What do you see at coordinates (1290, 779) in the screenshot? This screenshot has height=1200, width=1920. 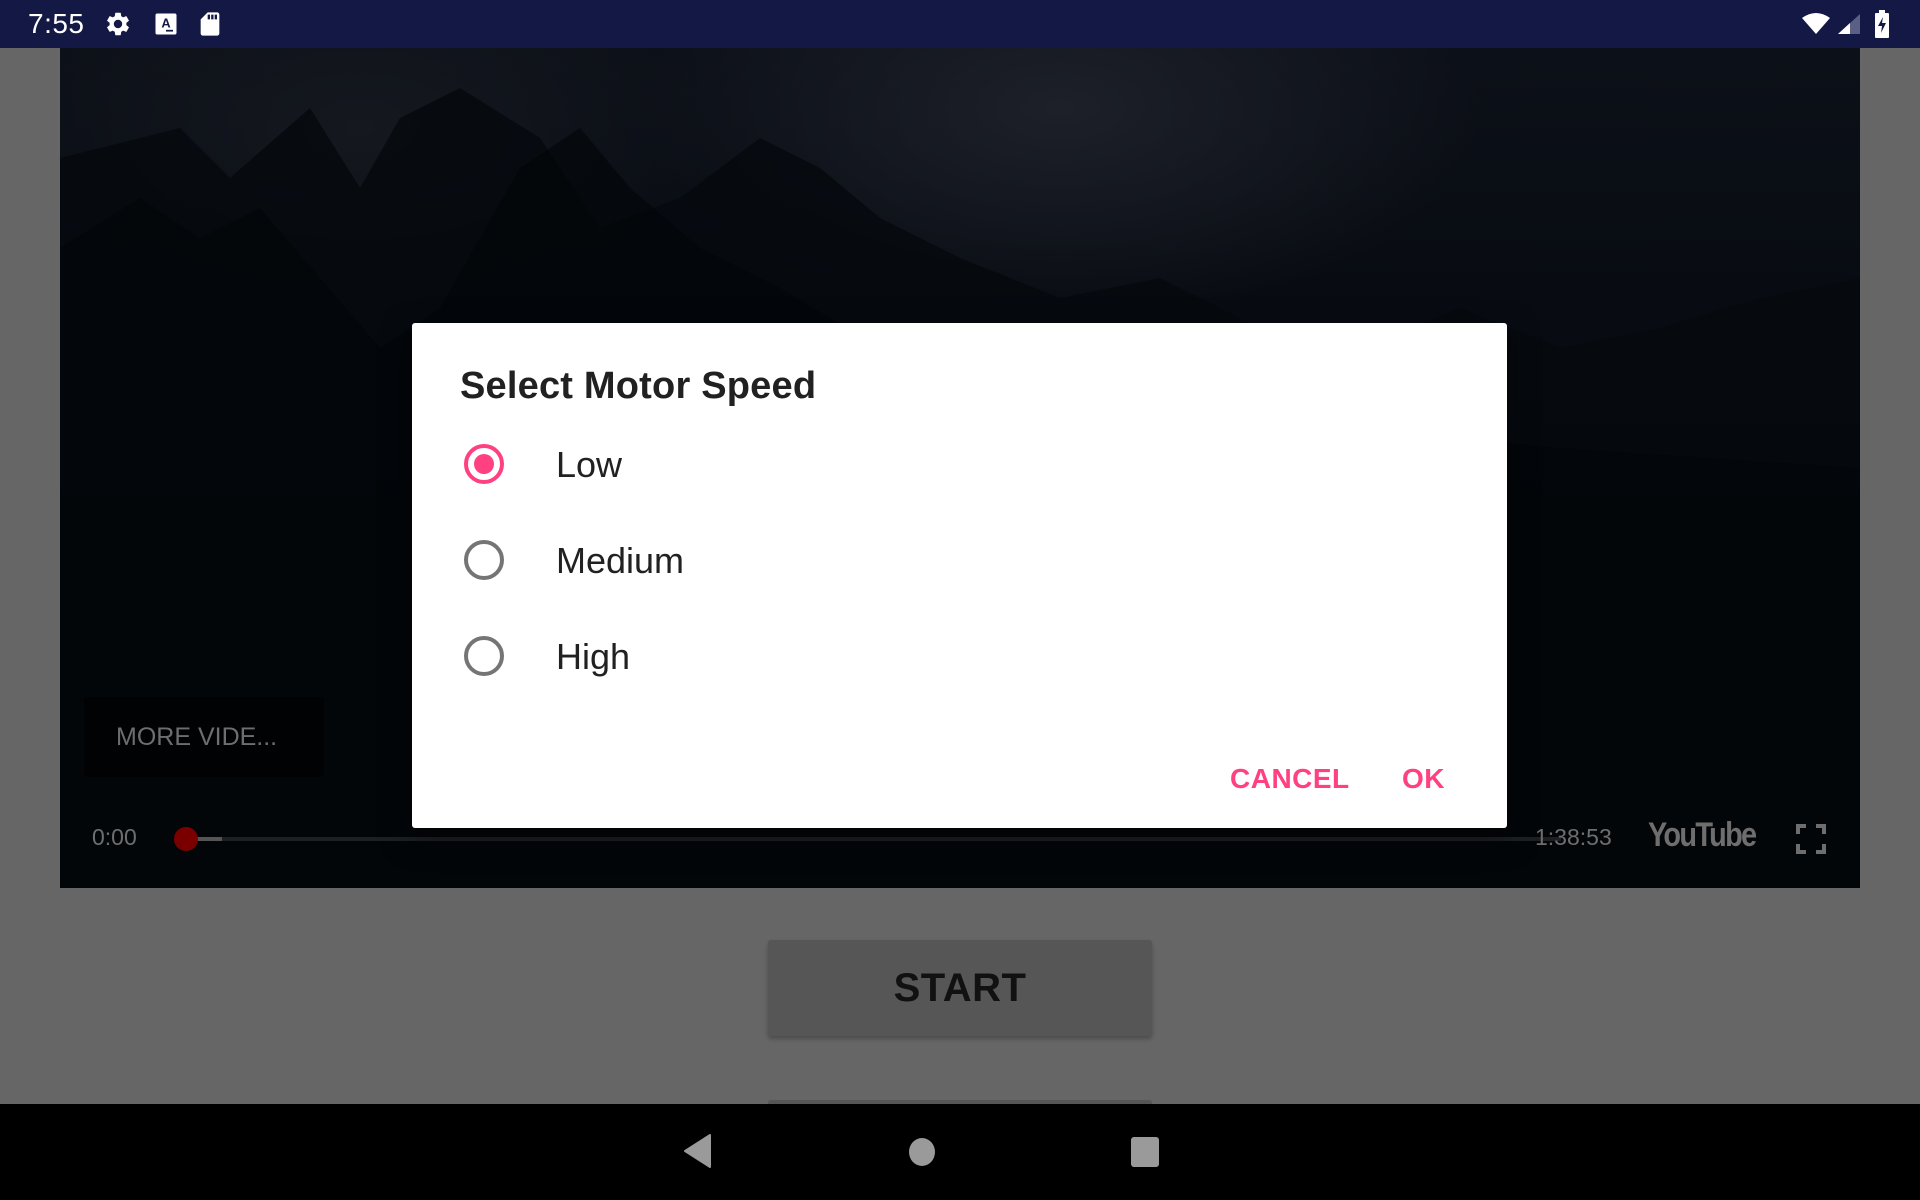 I see `cancel-button: CANCEL` at bounding box center [1290, 779].